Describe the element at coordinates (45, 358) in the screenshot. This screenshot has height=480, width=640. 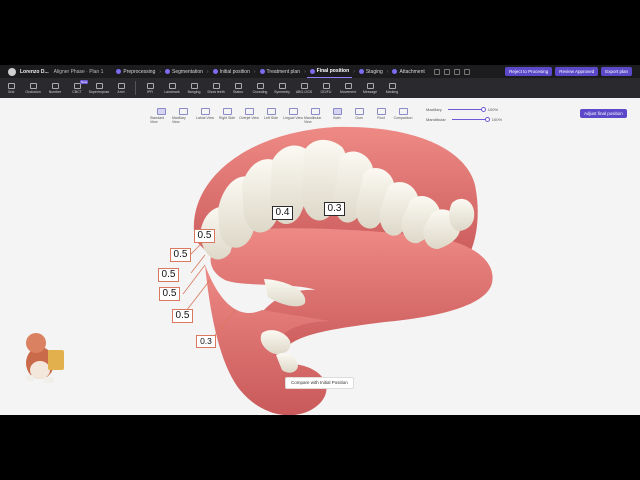
I see `assistant-mascot` at that location.